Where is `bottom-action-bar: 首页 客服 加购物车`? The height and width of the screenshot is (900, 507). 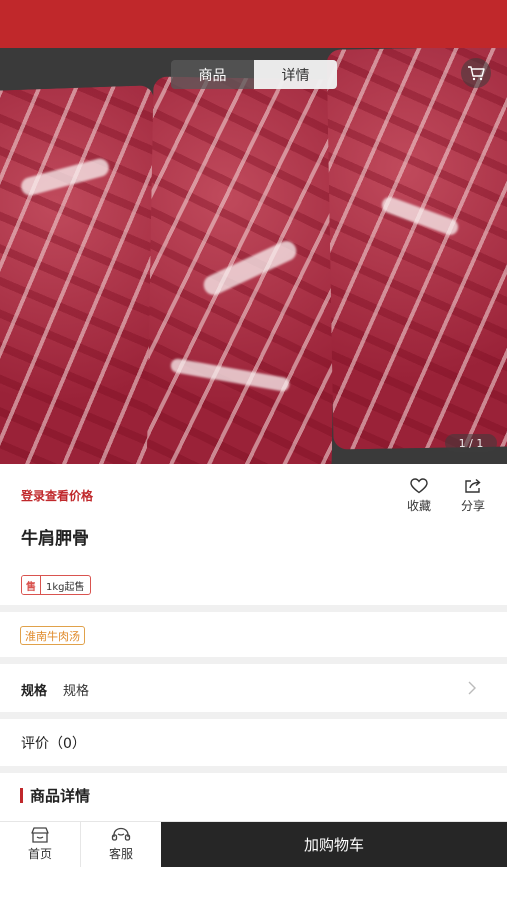 bottom-action-bar: 首页 客服 加购物车 is located at coordinates (253, 844).